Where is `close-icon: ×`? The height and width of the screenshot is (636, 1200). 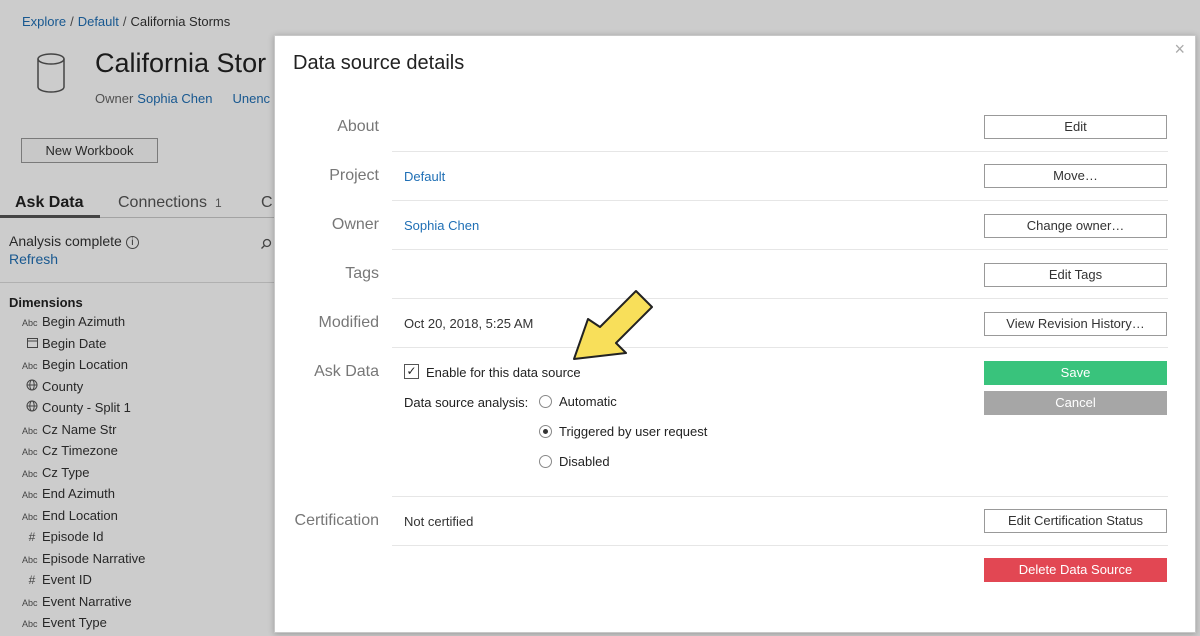
close-icon: × is located at coordinates (1179, 49).